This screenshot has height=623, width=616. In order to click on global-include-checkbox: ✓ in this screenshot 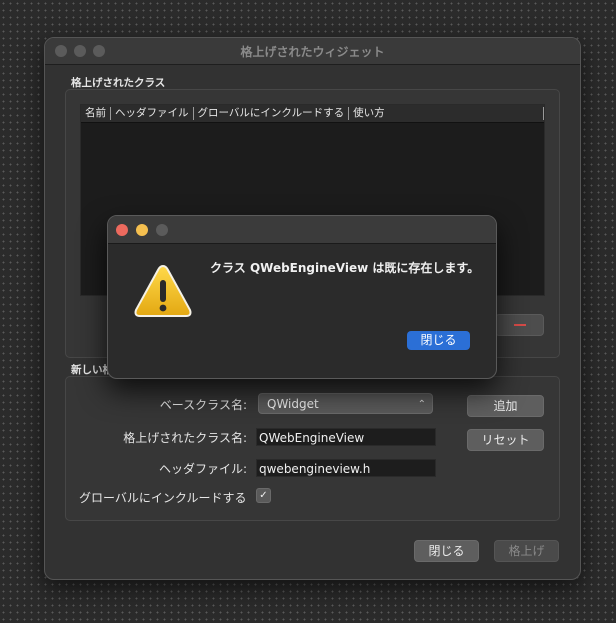, I will do `click(263, 495)`.